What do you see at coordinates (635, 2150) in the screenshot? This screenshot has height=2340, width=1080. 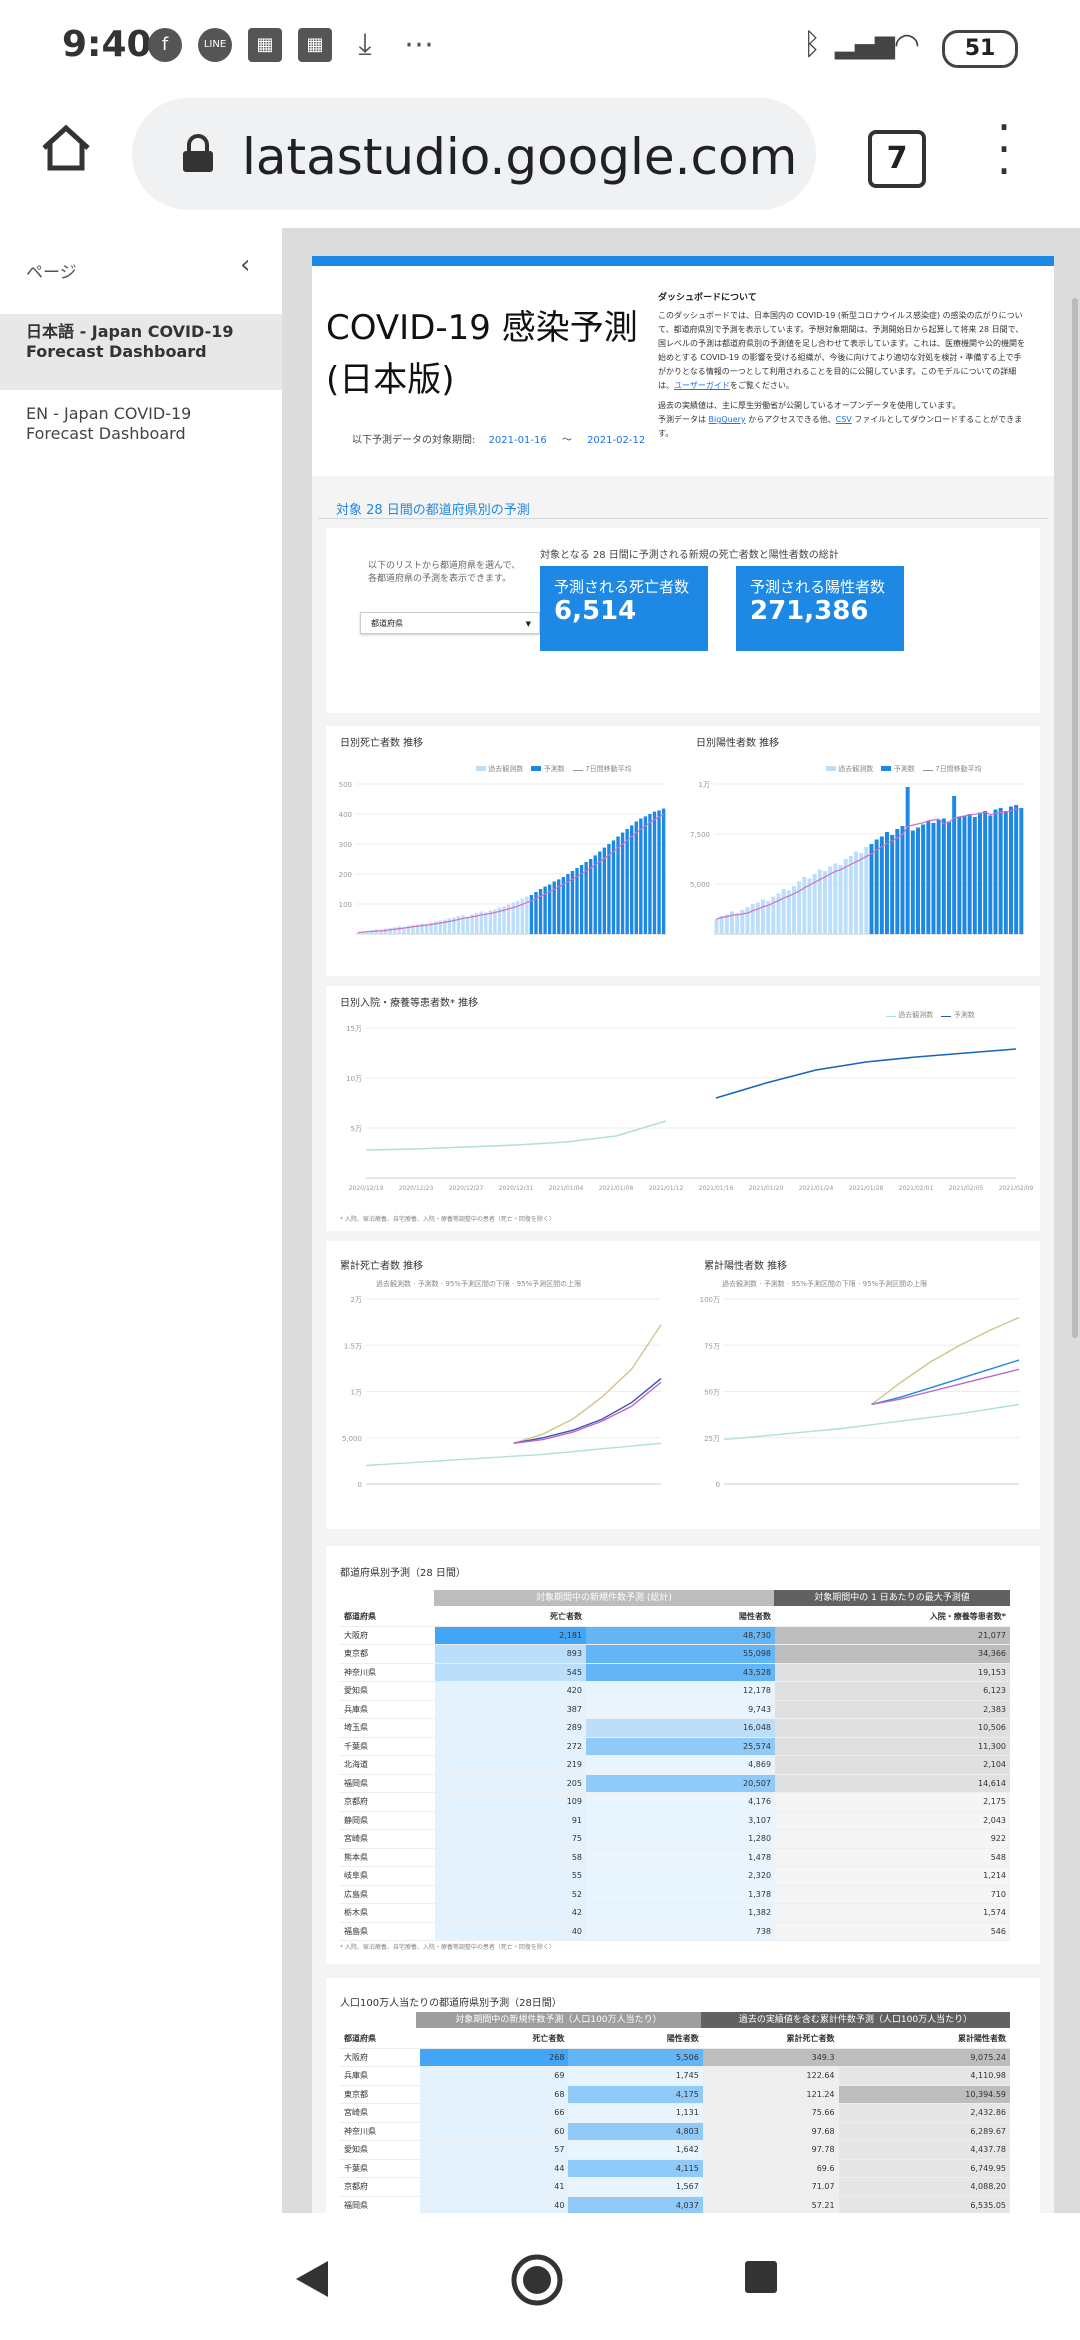 I see `cell-value: 1,642` at bounding box center [635, 2150].